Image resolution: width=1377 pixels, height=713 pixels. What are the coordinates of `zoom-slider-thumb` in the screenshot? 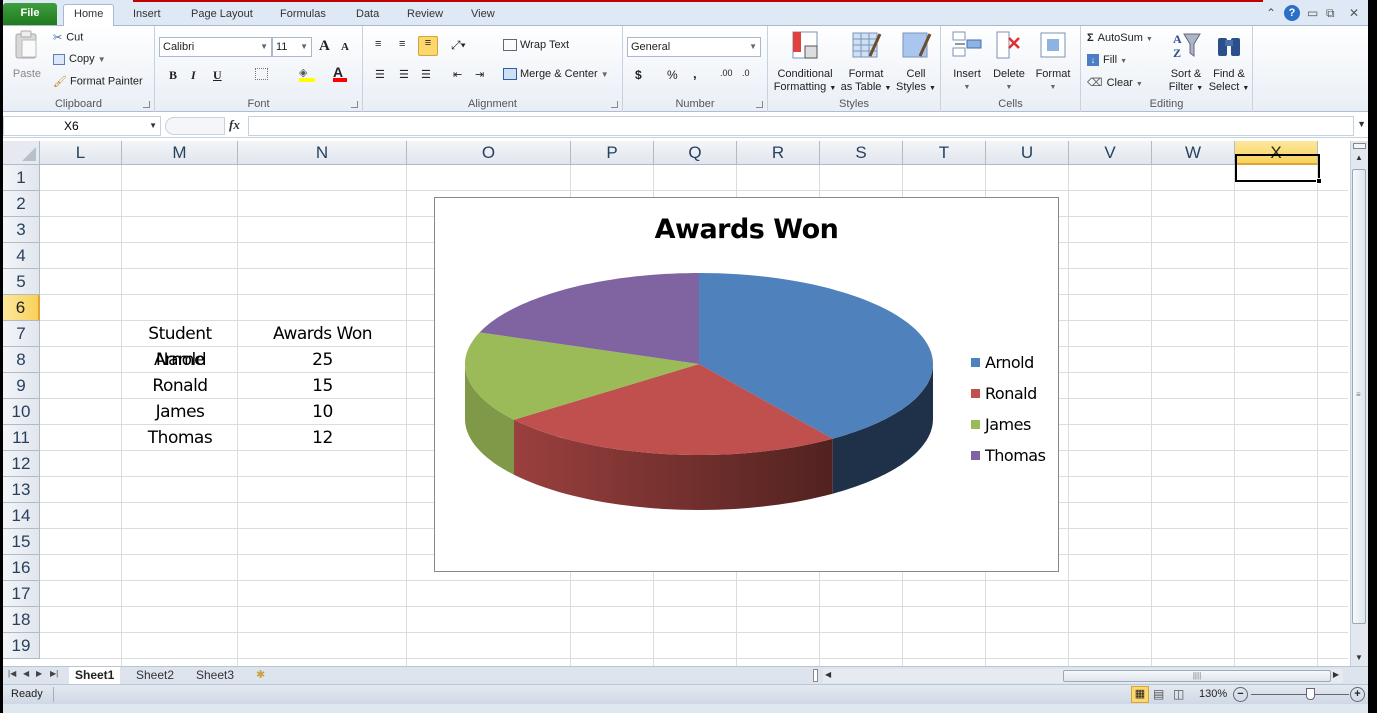 It's located at (1310, 694).